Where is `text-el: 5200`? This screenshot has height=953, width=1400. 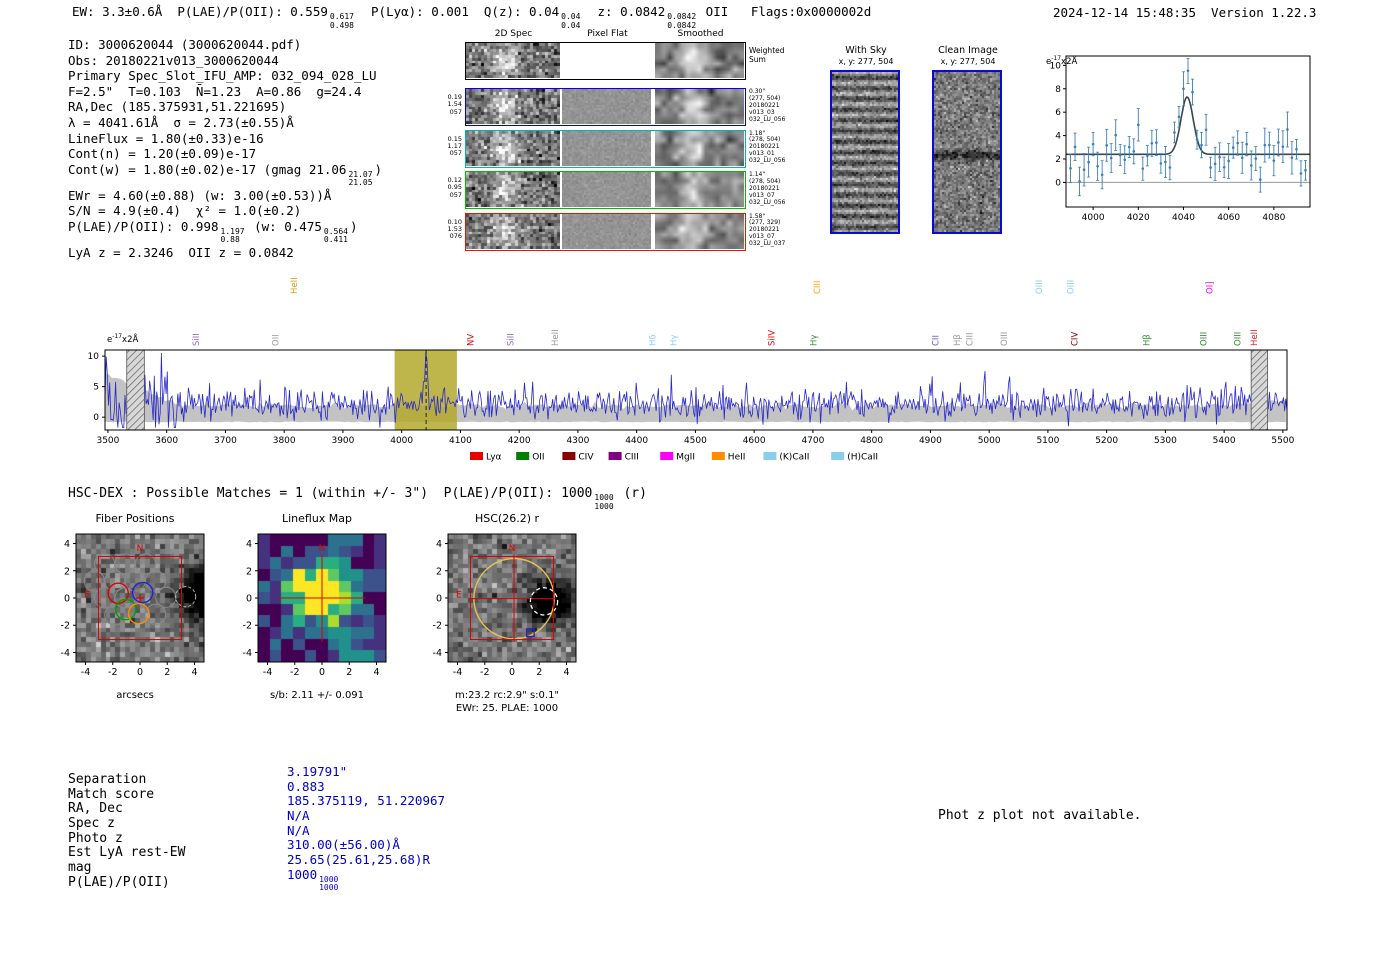
text-el: 5200 is located at coordinates (1106, 441).